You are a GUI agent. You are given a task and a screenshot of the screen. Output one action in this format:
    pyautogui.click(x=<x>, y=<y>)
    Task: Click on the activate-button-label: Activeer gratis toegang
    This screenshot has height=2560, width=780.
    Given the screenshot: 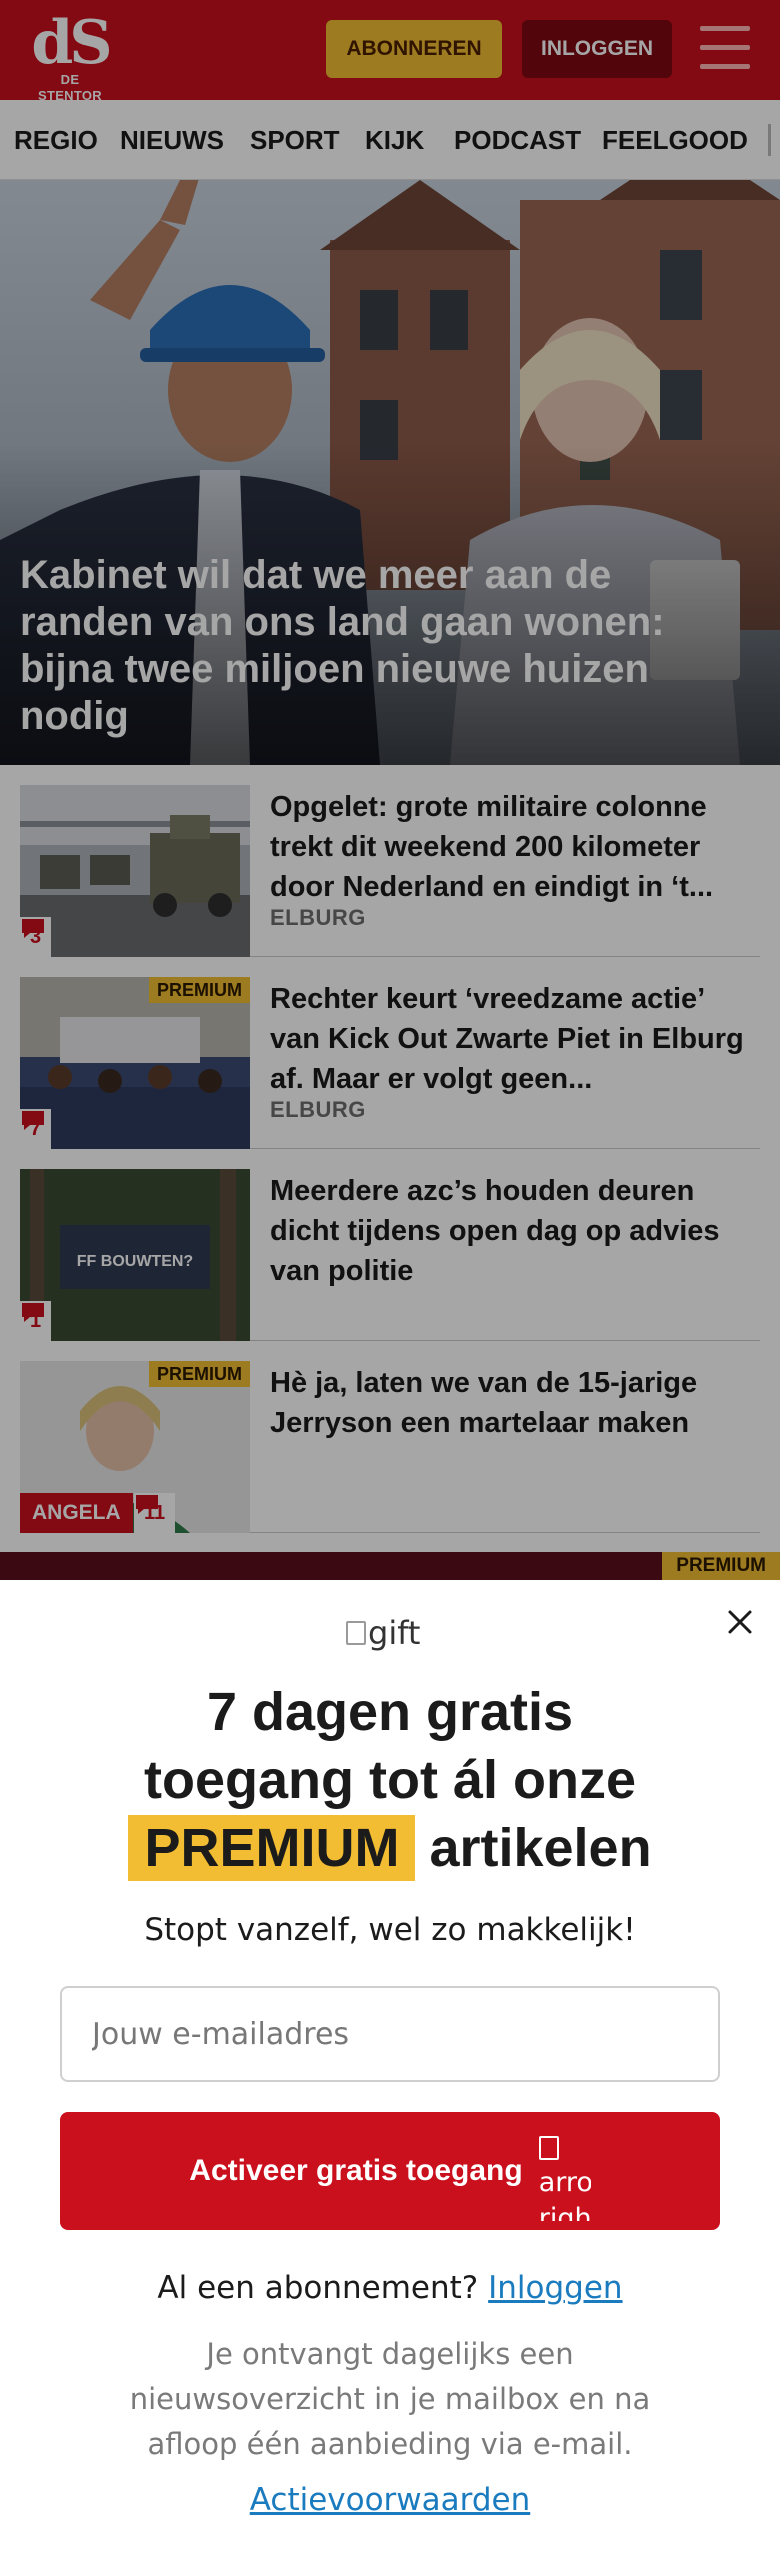 What is the action you would take?
    pyautogui.click(x=356, y=2170)
    